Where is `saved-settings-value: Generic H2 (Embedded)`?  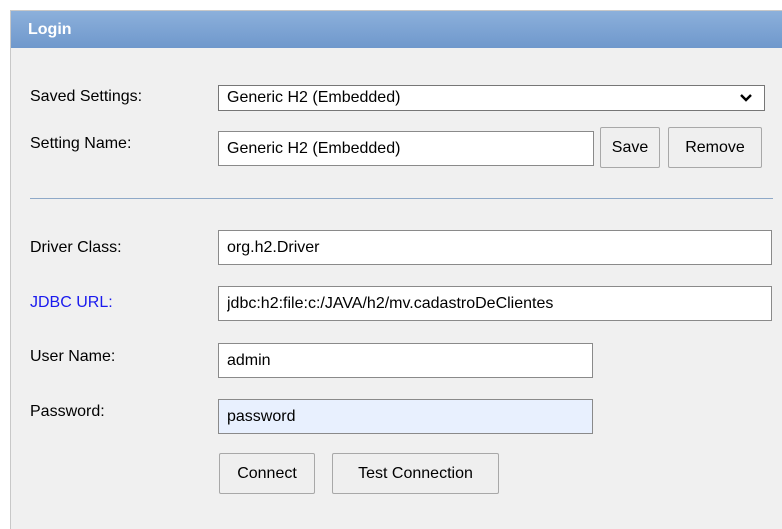
saved-settings-value: Generic H2 (Embedded) is located at coordinates (314, 97).